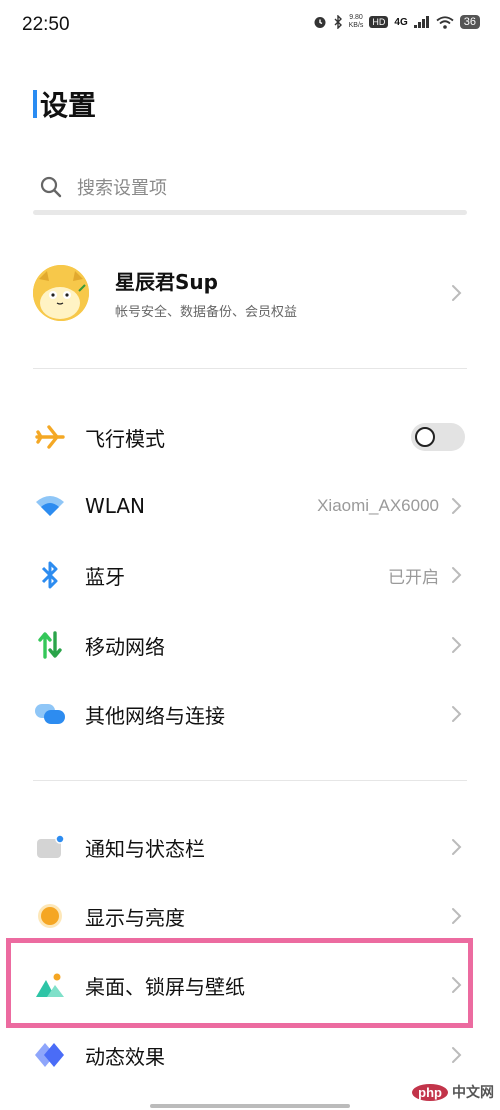 Image resolution: width=500 pixels, height=1110 pixels. What do you see at coordinates (50, 916) in the screenshot?
I see `brightness-icon` at bounding box center [50, 916].